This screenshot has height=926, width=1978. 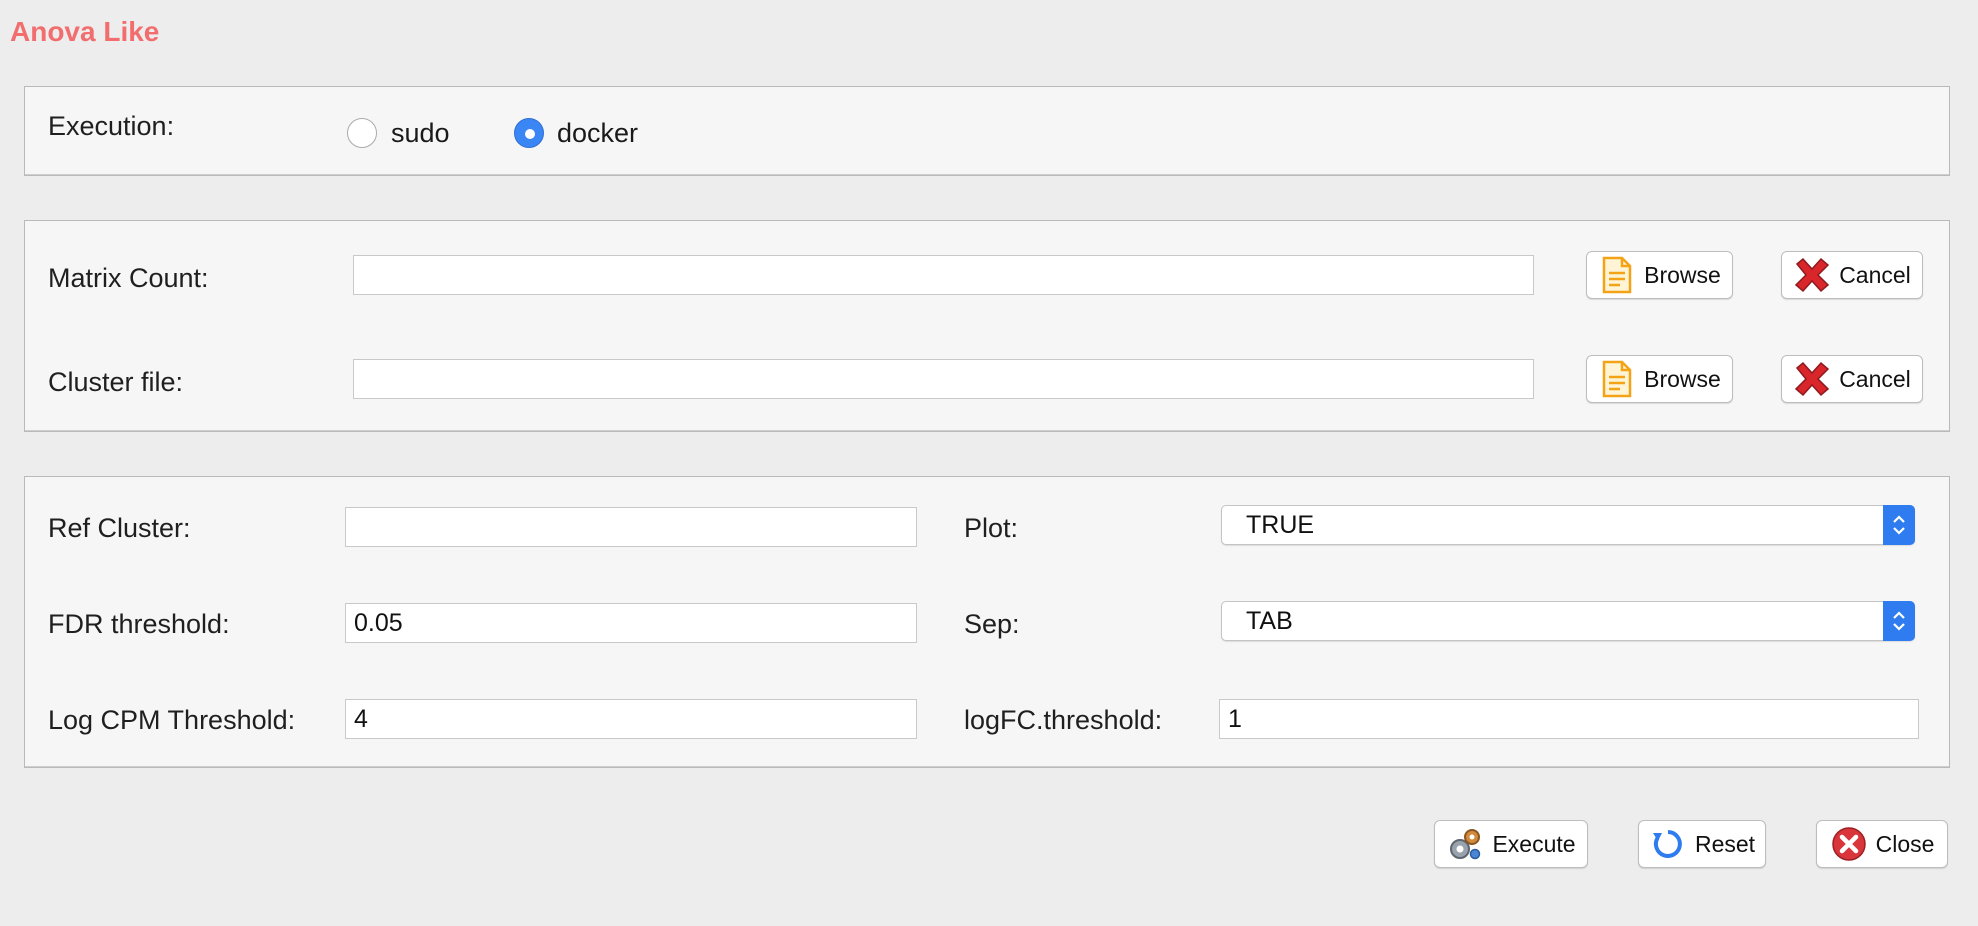 What do you see at coordinates (1849, 844) in the screenshot?
I see `close-circle-icon` at bounding box center [1849, 844].